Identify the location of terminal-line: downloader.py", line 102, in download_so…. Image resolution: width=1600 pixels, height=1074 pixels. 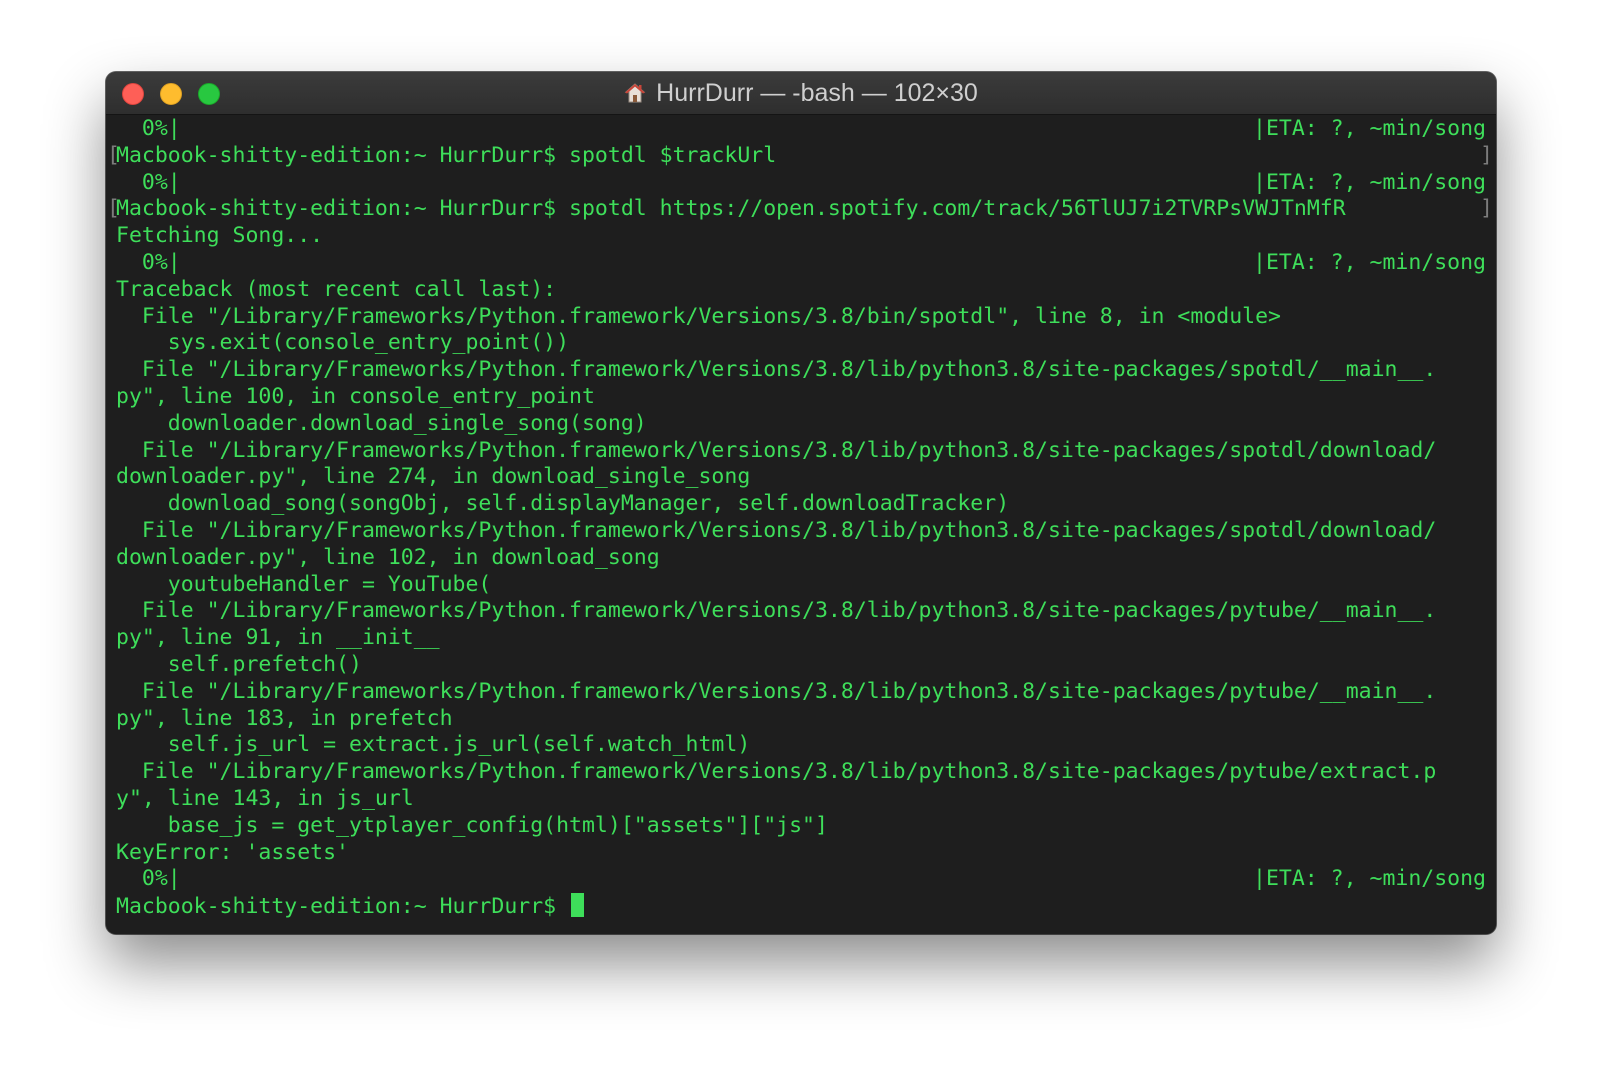
(388, 557).